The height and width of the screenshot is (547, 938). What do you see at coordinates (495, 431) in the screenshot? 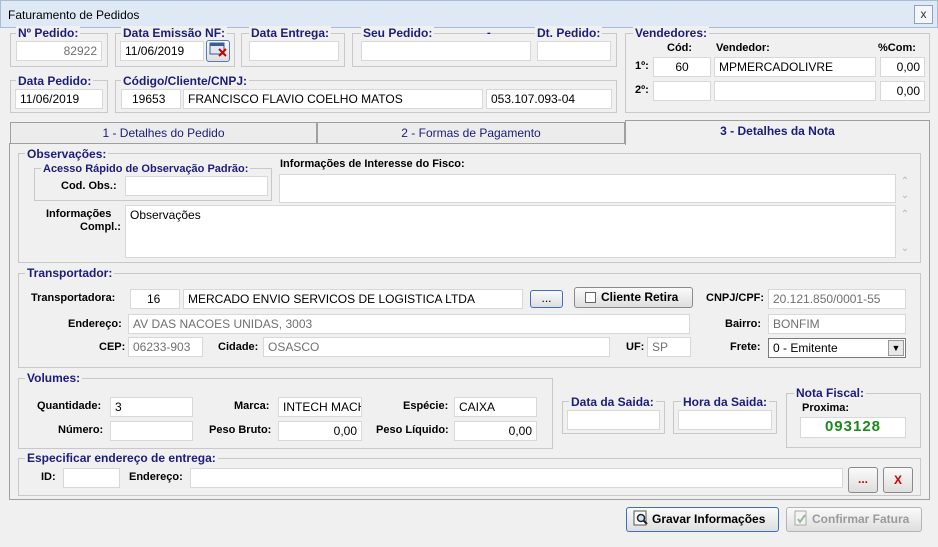
I see `peso-liquido-field: 0,00` at bounding box center [495, 431].